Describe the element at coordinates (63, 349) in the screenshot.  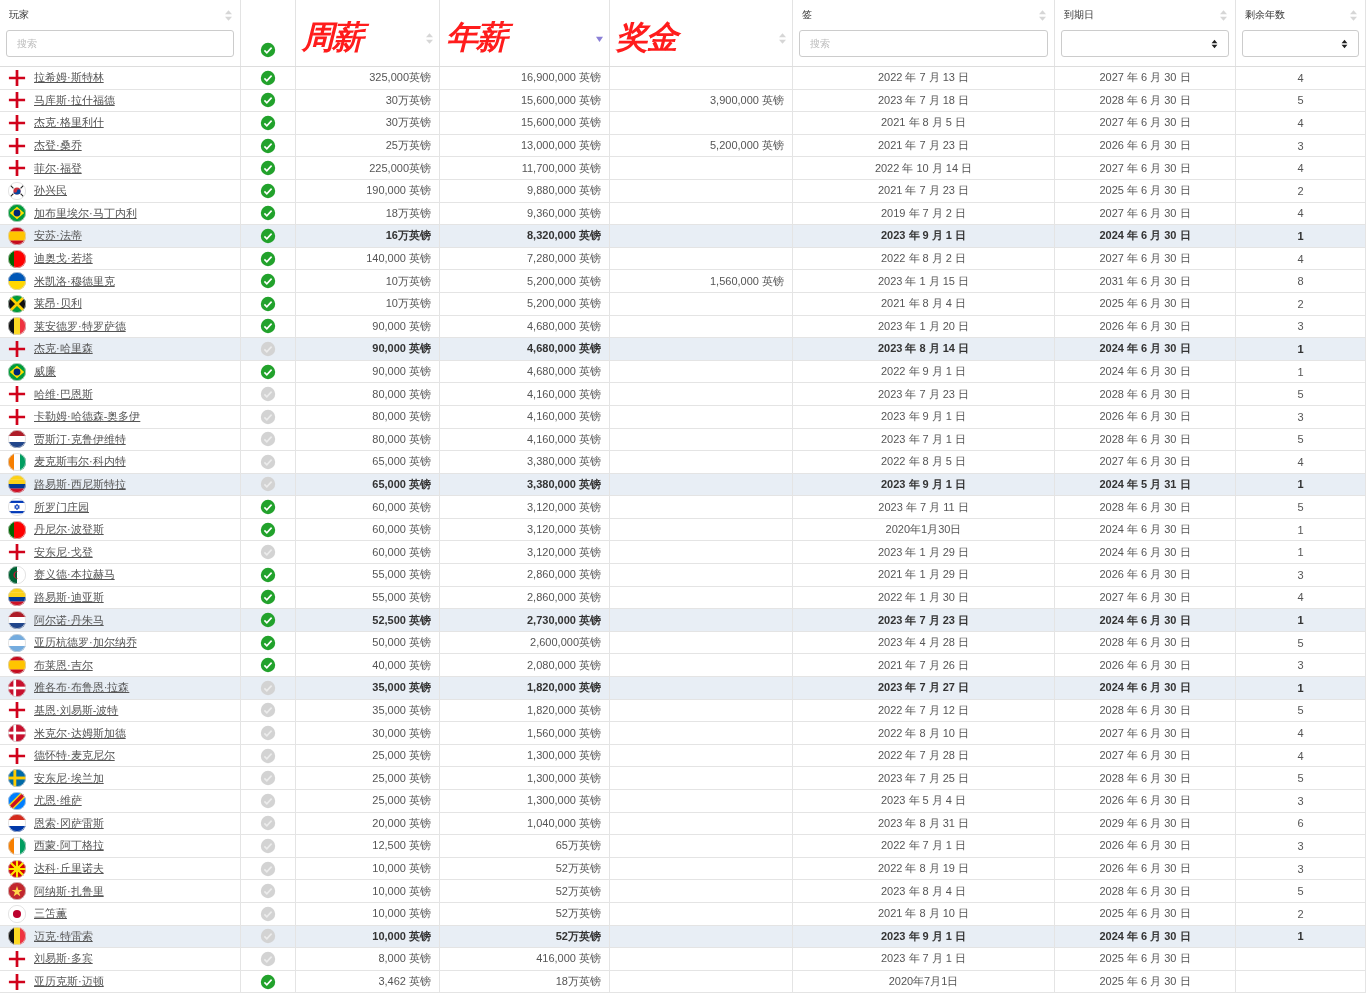
I see `player-link: 杰克·哈里森` at that location.